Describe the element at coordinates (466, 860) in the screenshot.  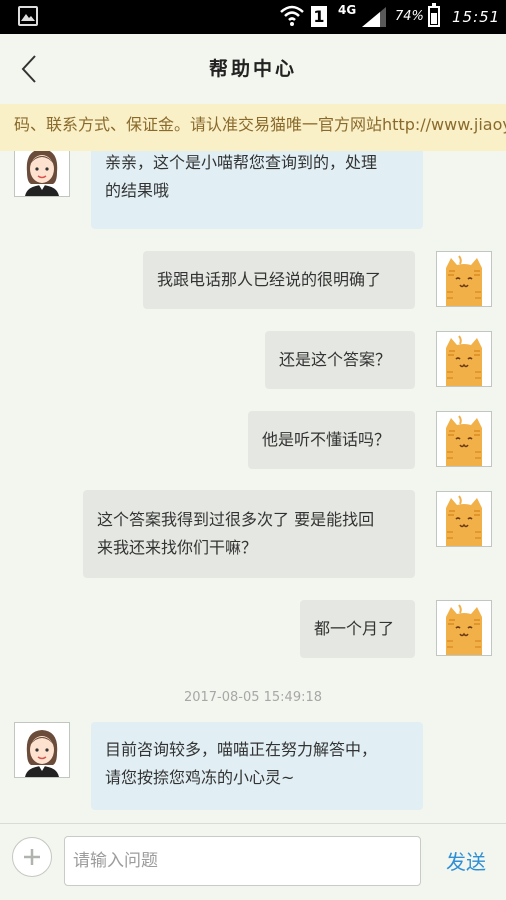
I see `send-button: 发送` at that location.